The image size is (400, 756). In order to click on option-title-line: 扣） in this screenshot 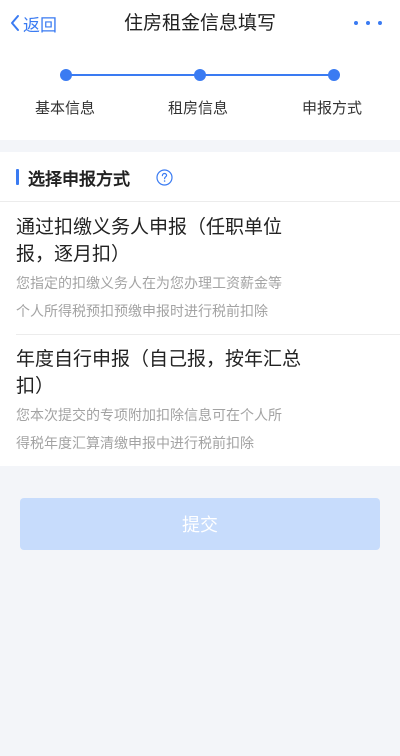, I will do `click(35, 386)`.